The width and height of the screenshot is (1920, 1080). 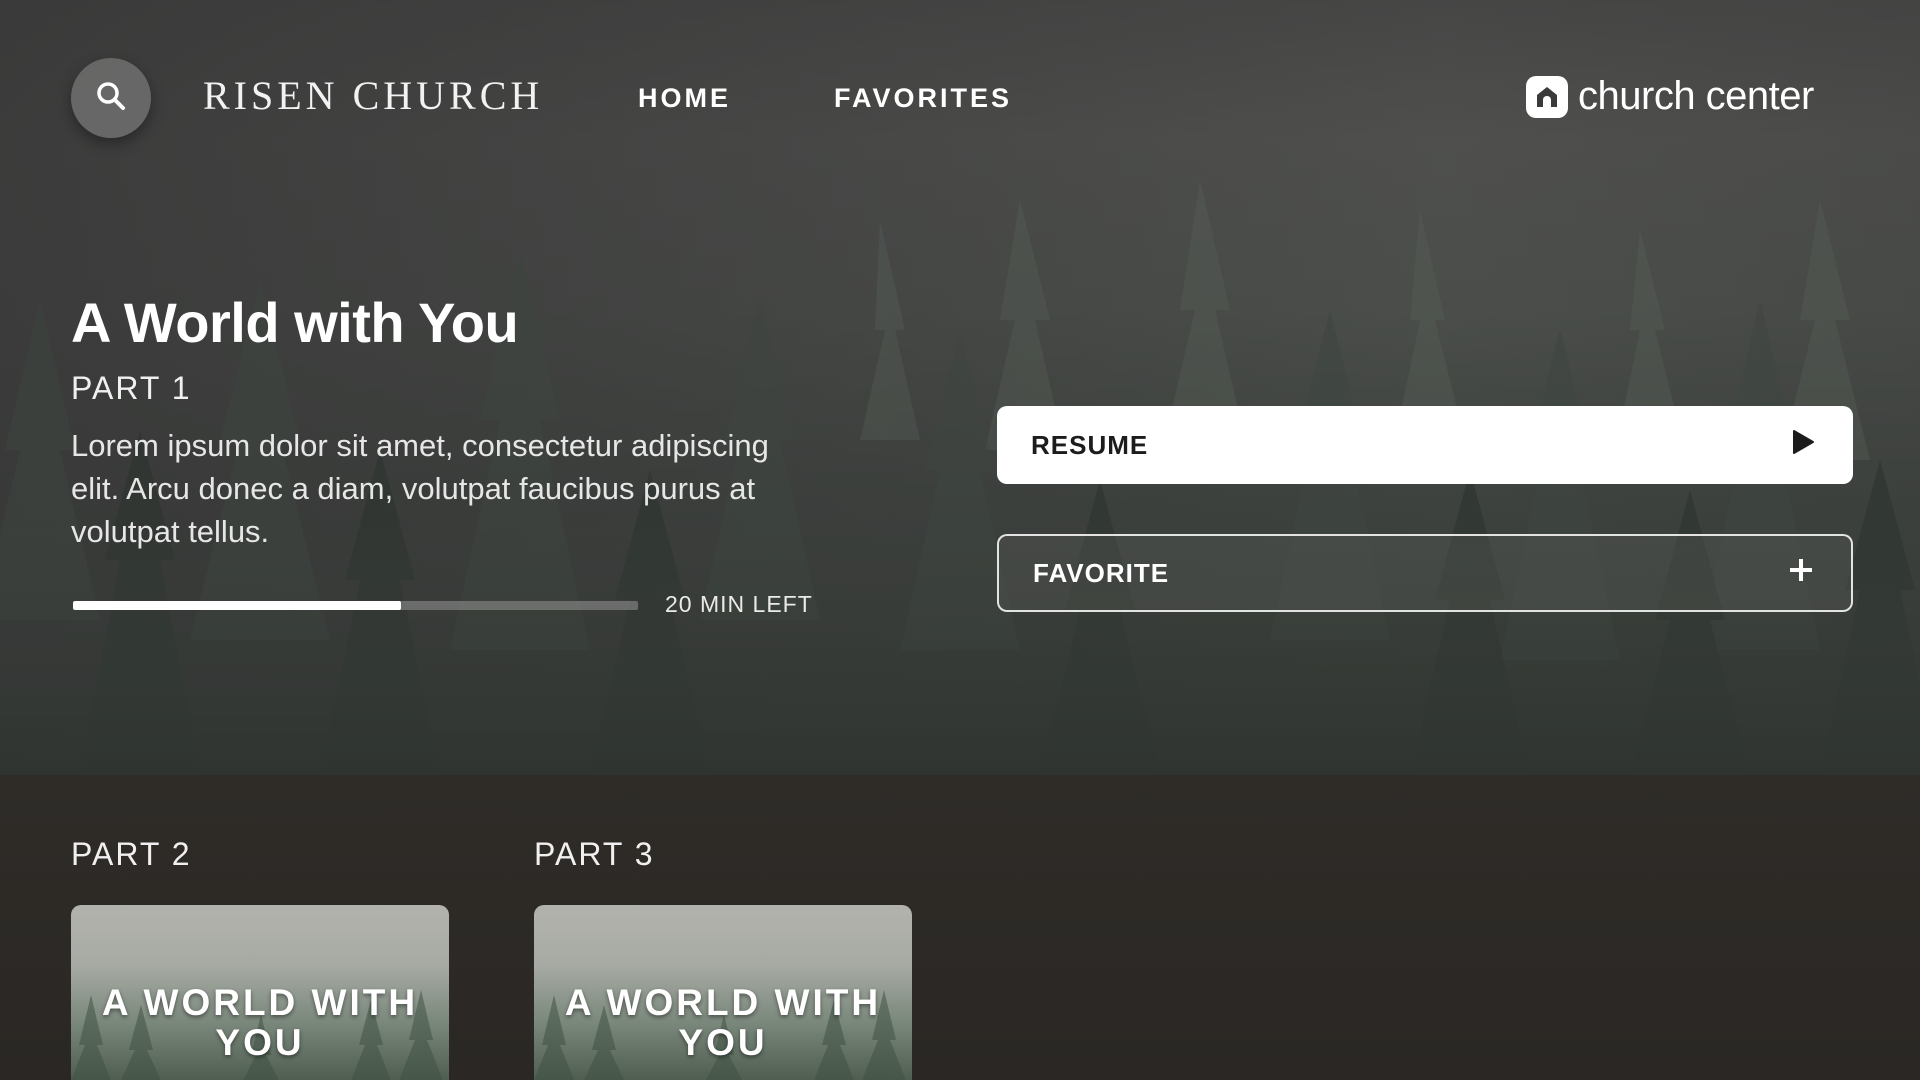 I want to click on episode-label-part-2: PART 2, so click(x=131, y=854).